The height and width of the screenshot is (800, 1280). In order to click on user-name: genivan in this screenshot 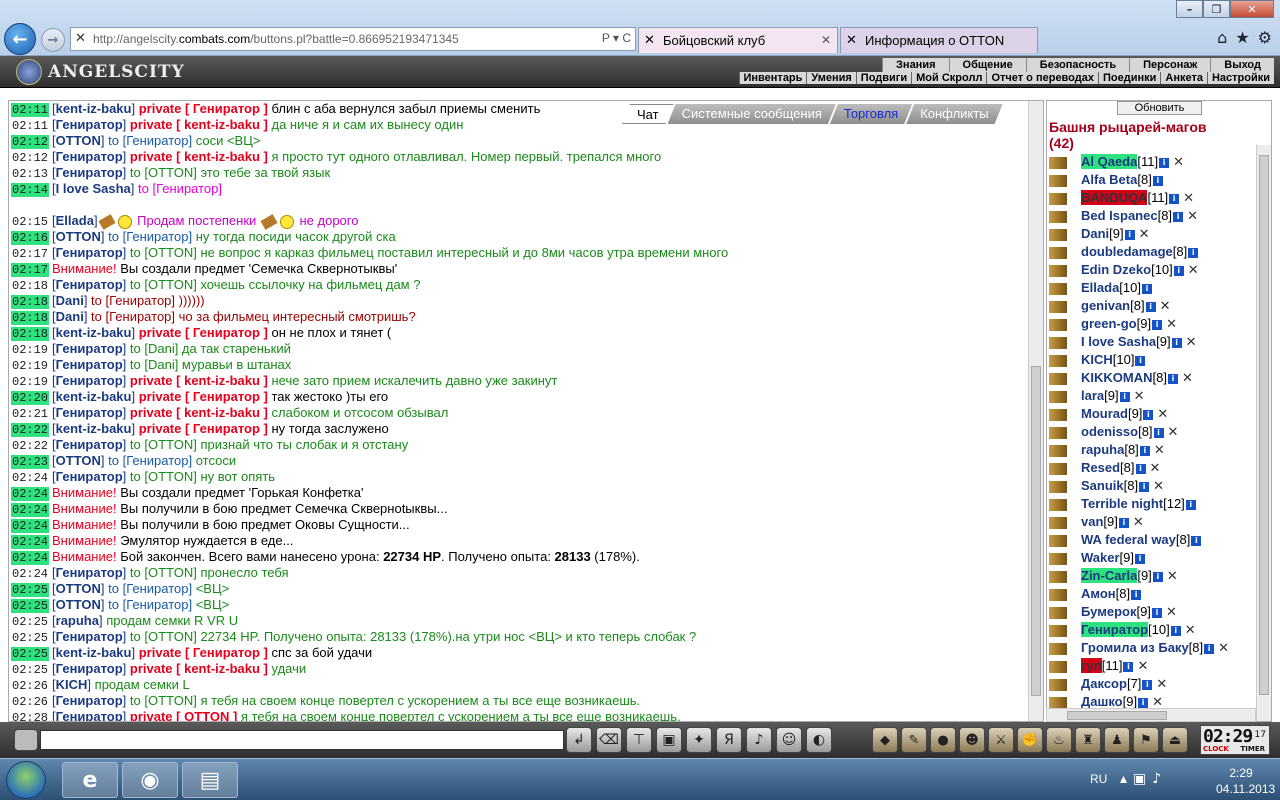, I will do `click(1105, 305)`.